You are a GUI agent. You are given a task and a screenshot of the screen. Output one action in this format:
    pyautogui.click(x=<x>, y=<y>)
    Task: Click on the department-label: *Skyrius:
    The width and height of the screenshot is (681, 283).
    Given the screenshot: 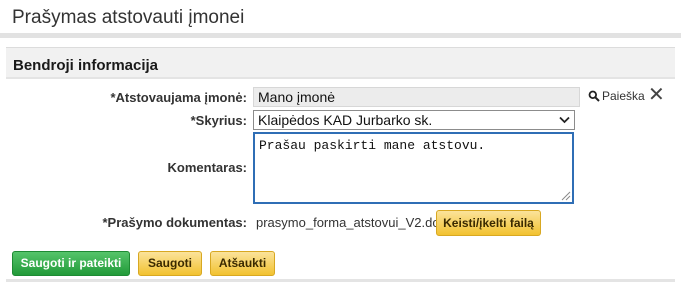 What is the action you would take?
    pyautogui.click(x=218, y=120)
    